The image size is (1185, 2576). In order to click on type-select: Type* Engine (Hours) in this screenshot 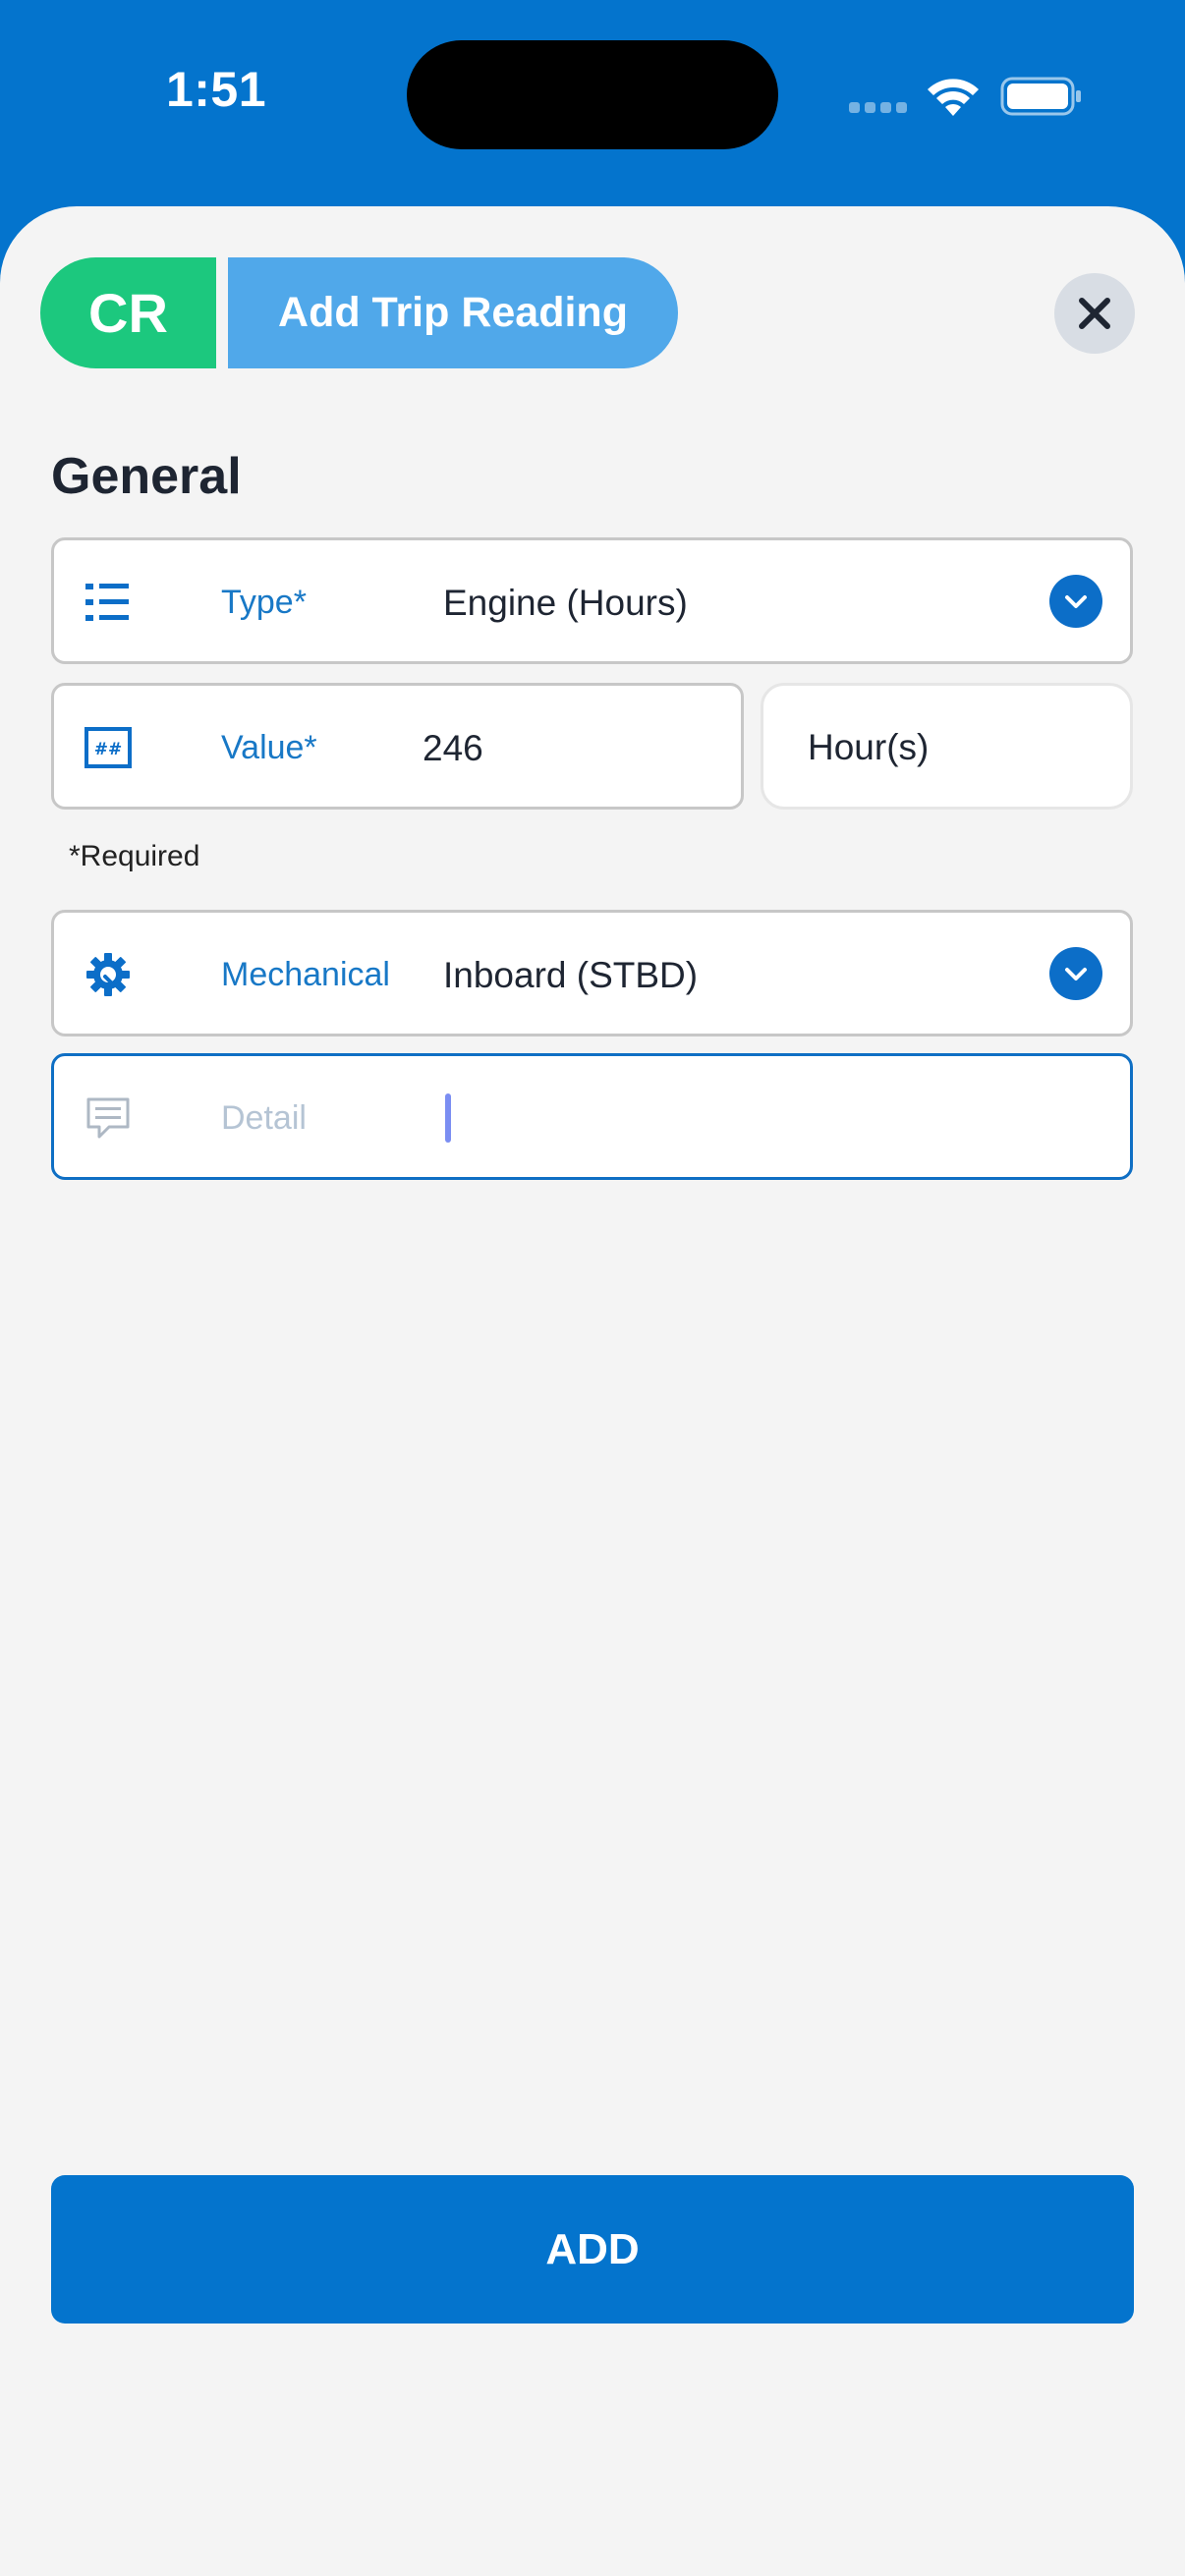, I will do `click(592, 600)`.